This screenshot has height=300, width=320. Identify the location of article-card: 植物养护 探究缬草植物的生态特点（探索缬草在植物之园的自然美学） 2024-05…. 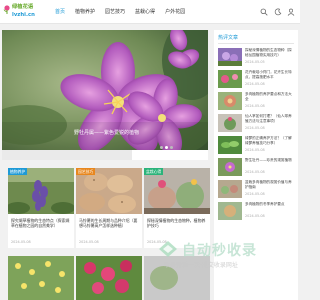
(41, 208).